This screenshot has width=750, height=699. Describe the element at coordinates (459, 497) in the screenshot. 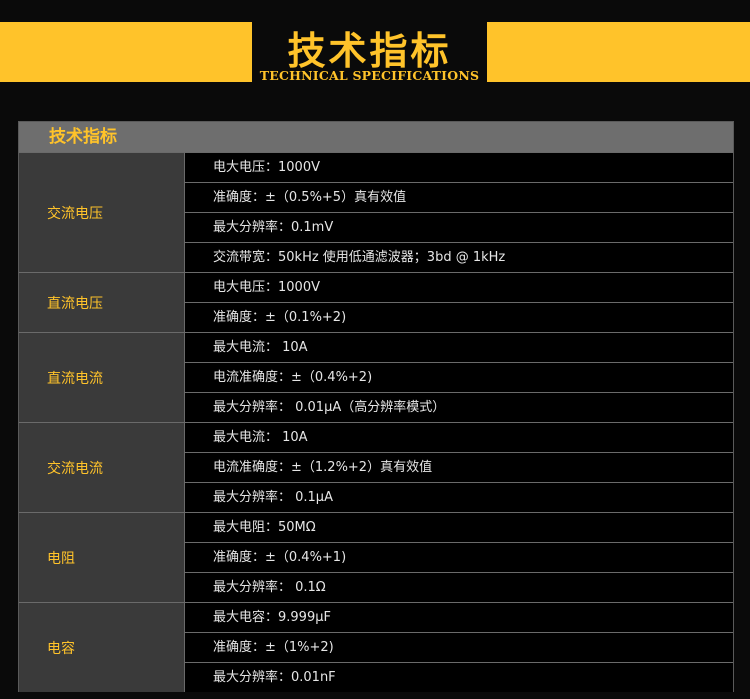

I see `spec-row: 最大分辨率： 0.1μA` at that location.